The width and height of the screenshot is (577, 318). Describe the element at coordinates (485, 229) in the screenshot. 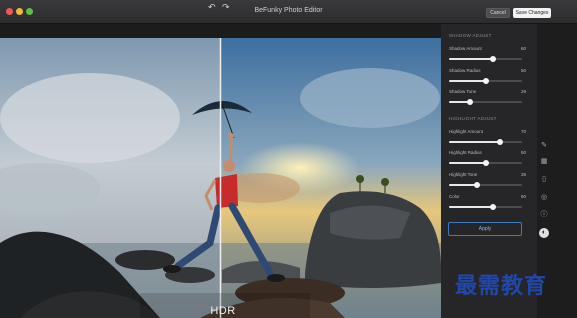

I see `apply-button: Apply` at that location.